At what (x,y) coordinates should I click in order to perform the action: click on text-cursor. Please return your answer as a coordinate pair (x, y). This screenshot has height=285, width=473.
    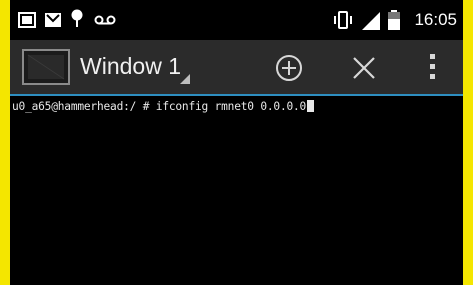
    Looking at the image, I should click on (311, 106).